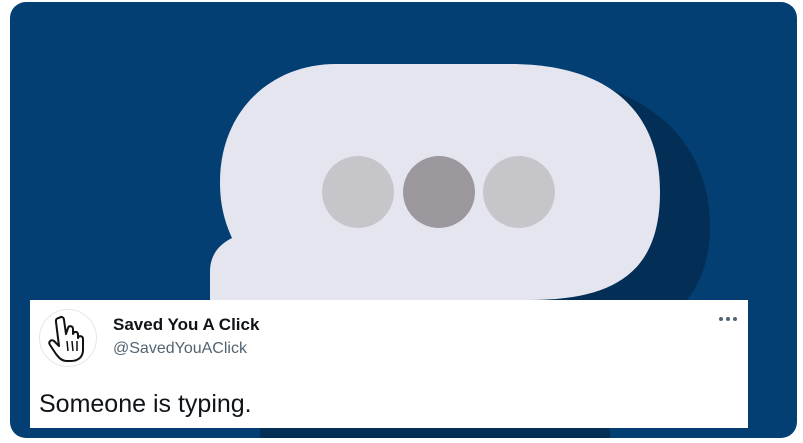  I want to click on display-name: Saved You A Click, so click(186, 325).